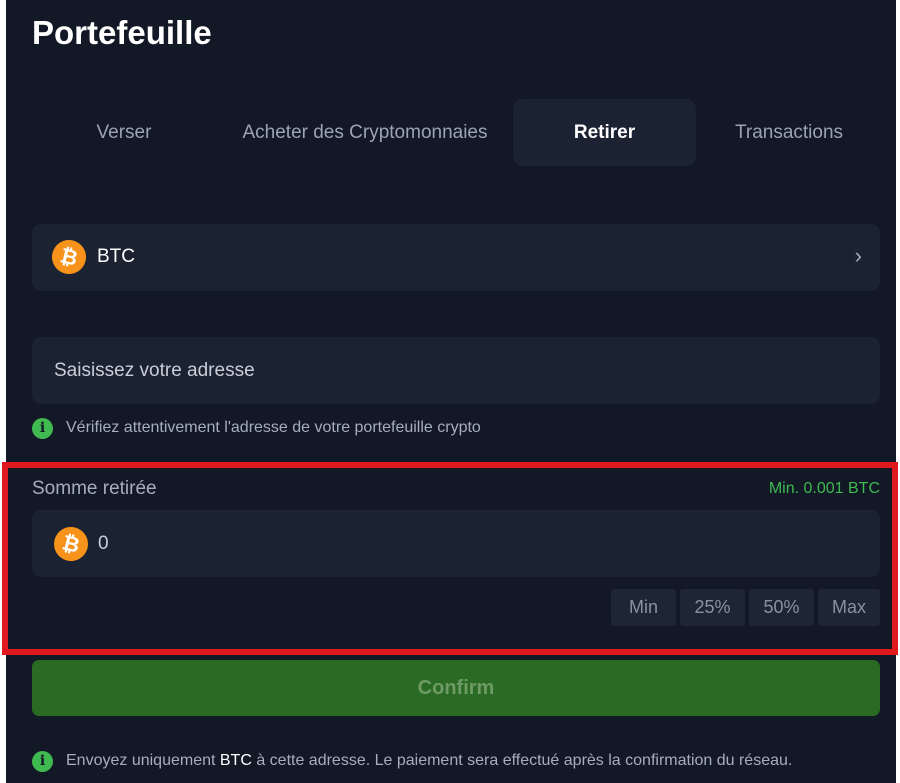 Image resolution: width=900 pixels, height=783 pixels. What do you see at coordinates (456, 257) in the screenshot?
I see `coin-select-dropdown: ₿ BTC ›` at bounding box center [456, 257].